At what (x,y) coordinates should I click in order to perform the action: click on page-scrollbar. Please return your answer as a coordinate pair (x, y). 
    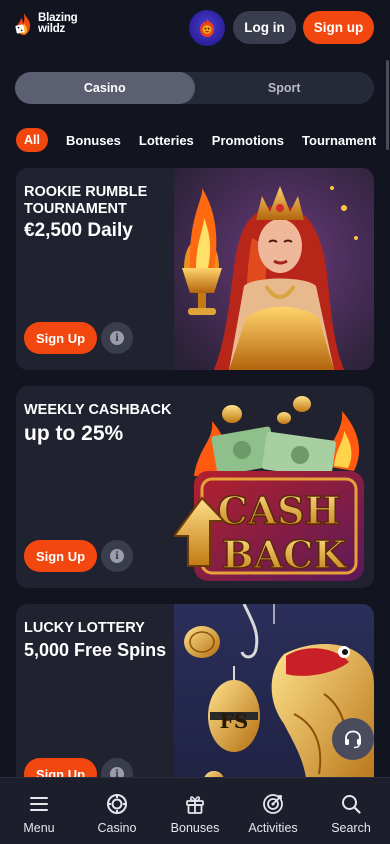
    Looking at the image, I should click on (387, 105).